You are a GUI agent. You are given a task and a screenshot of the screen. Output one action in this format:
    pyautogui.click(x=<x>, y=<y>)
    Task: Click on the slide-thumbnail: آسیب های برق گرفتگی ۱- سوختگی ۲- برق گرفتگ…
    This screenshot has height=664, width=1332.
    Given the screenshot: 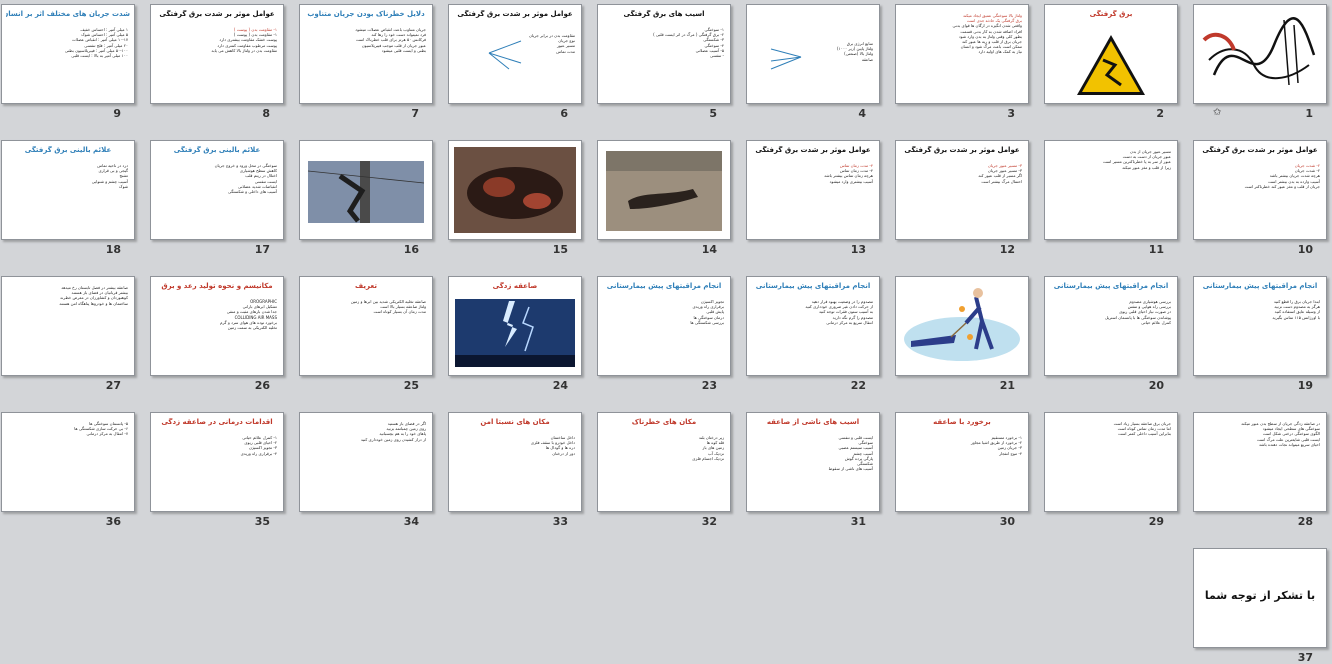 What is the action you would take?
    pyautogui.click(x=664, y=54)
    